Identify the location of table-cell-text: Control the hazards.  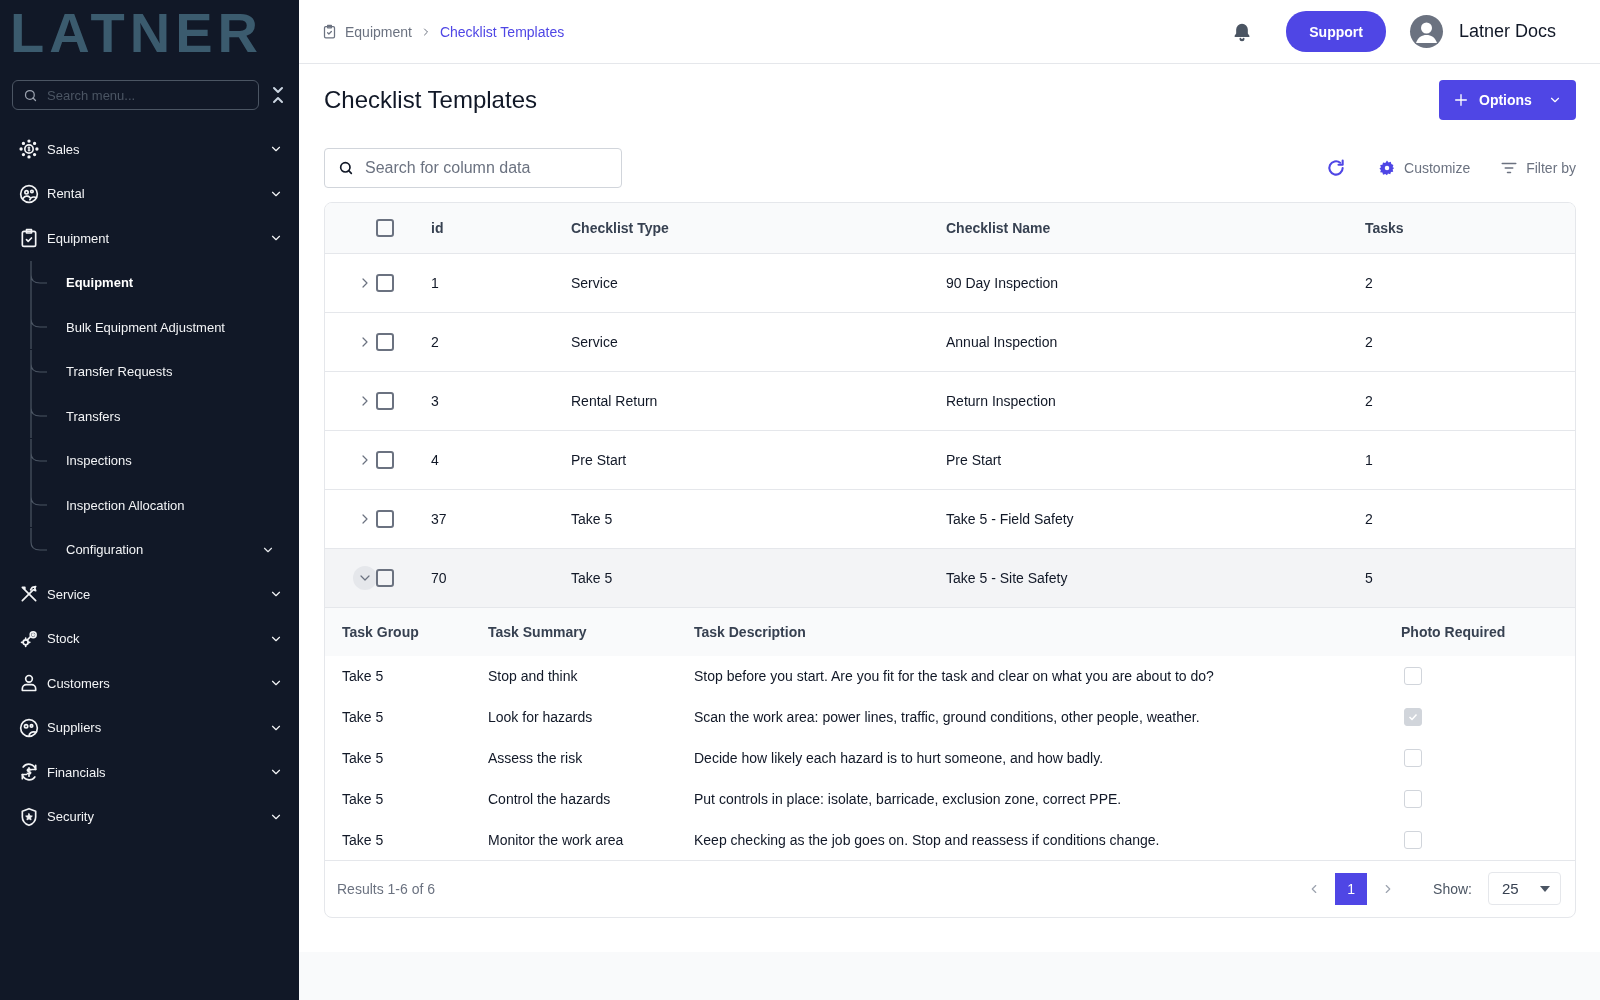
(550, 798).